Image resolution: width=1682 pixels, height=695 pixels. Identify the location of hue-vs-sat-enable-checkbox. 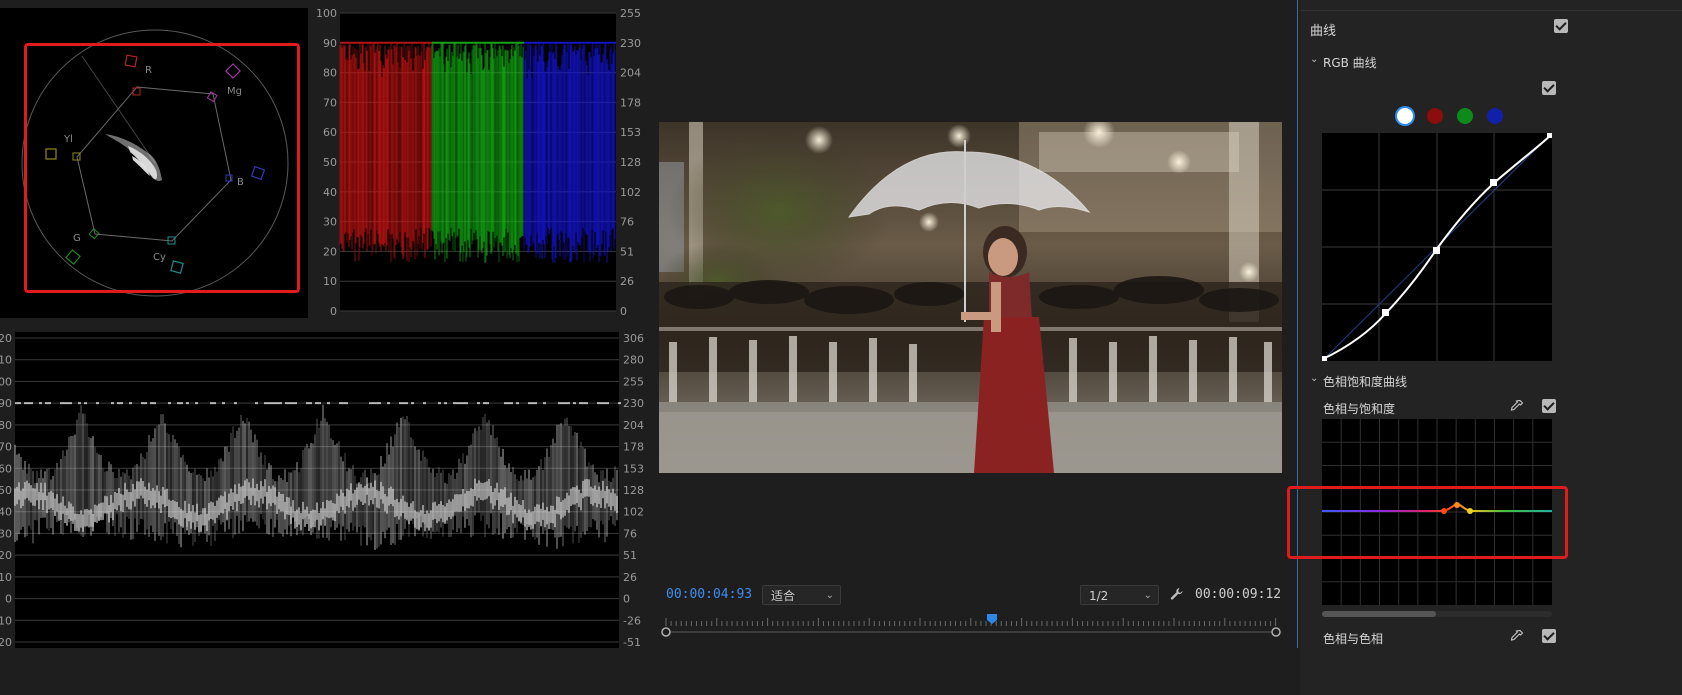
(1549, 406).